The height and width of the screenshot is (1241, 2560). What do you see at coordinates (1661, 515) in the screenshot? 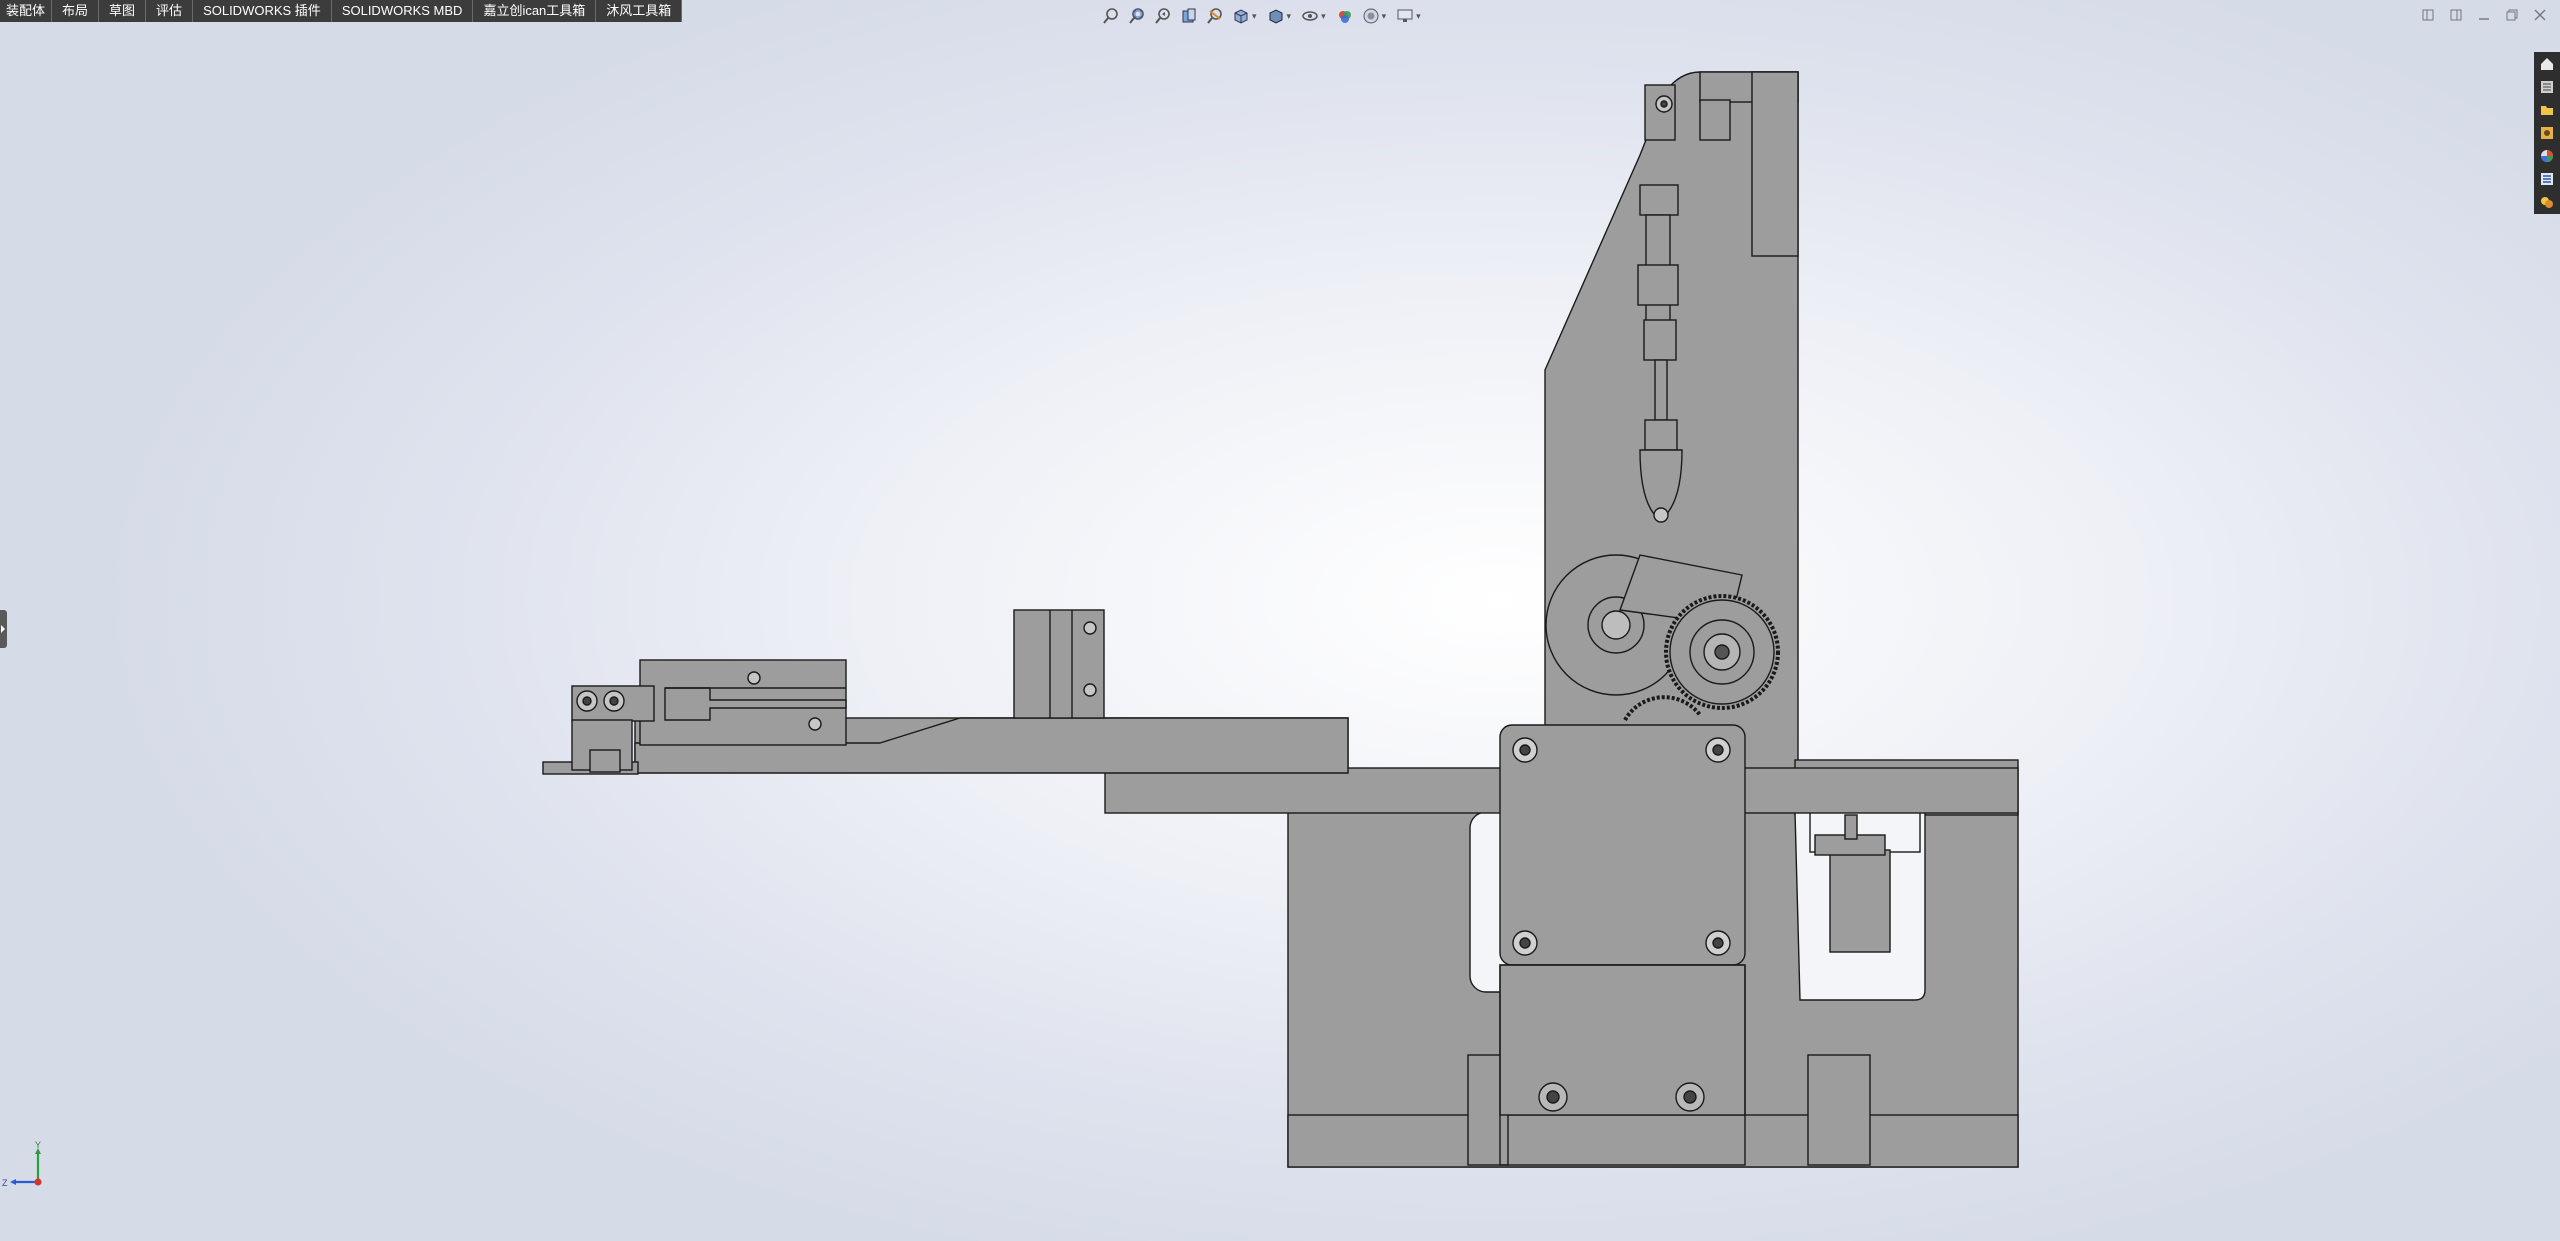
I see `rod-pin` at bounding box center [1661, 515].